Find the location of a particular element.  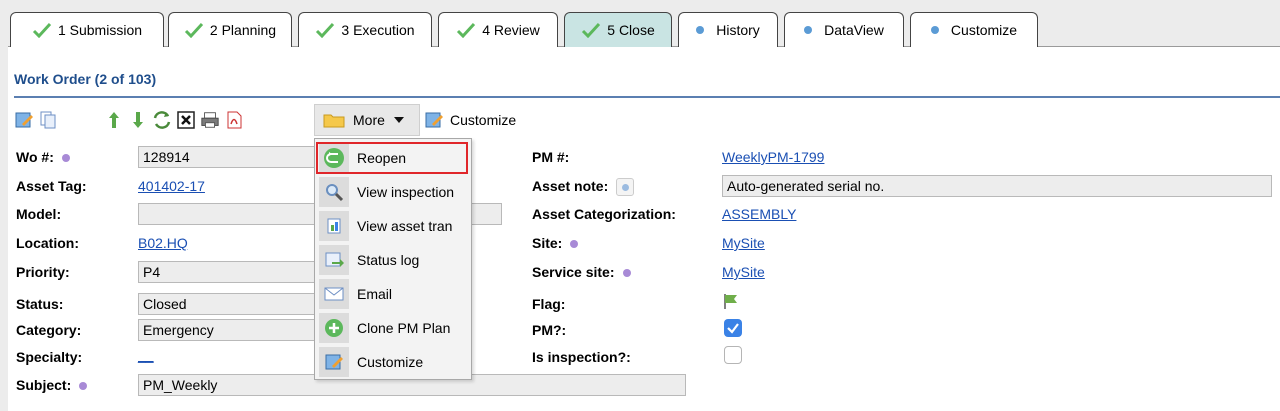

asset-tag-link: 401402-17 is located at coordinates (171, 186).